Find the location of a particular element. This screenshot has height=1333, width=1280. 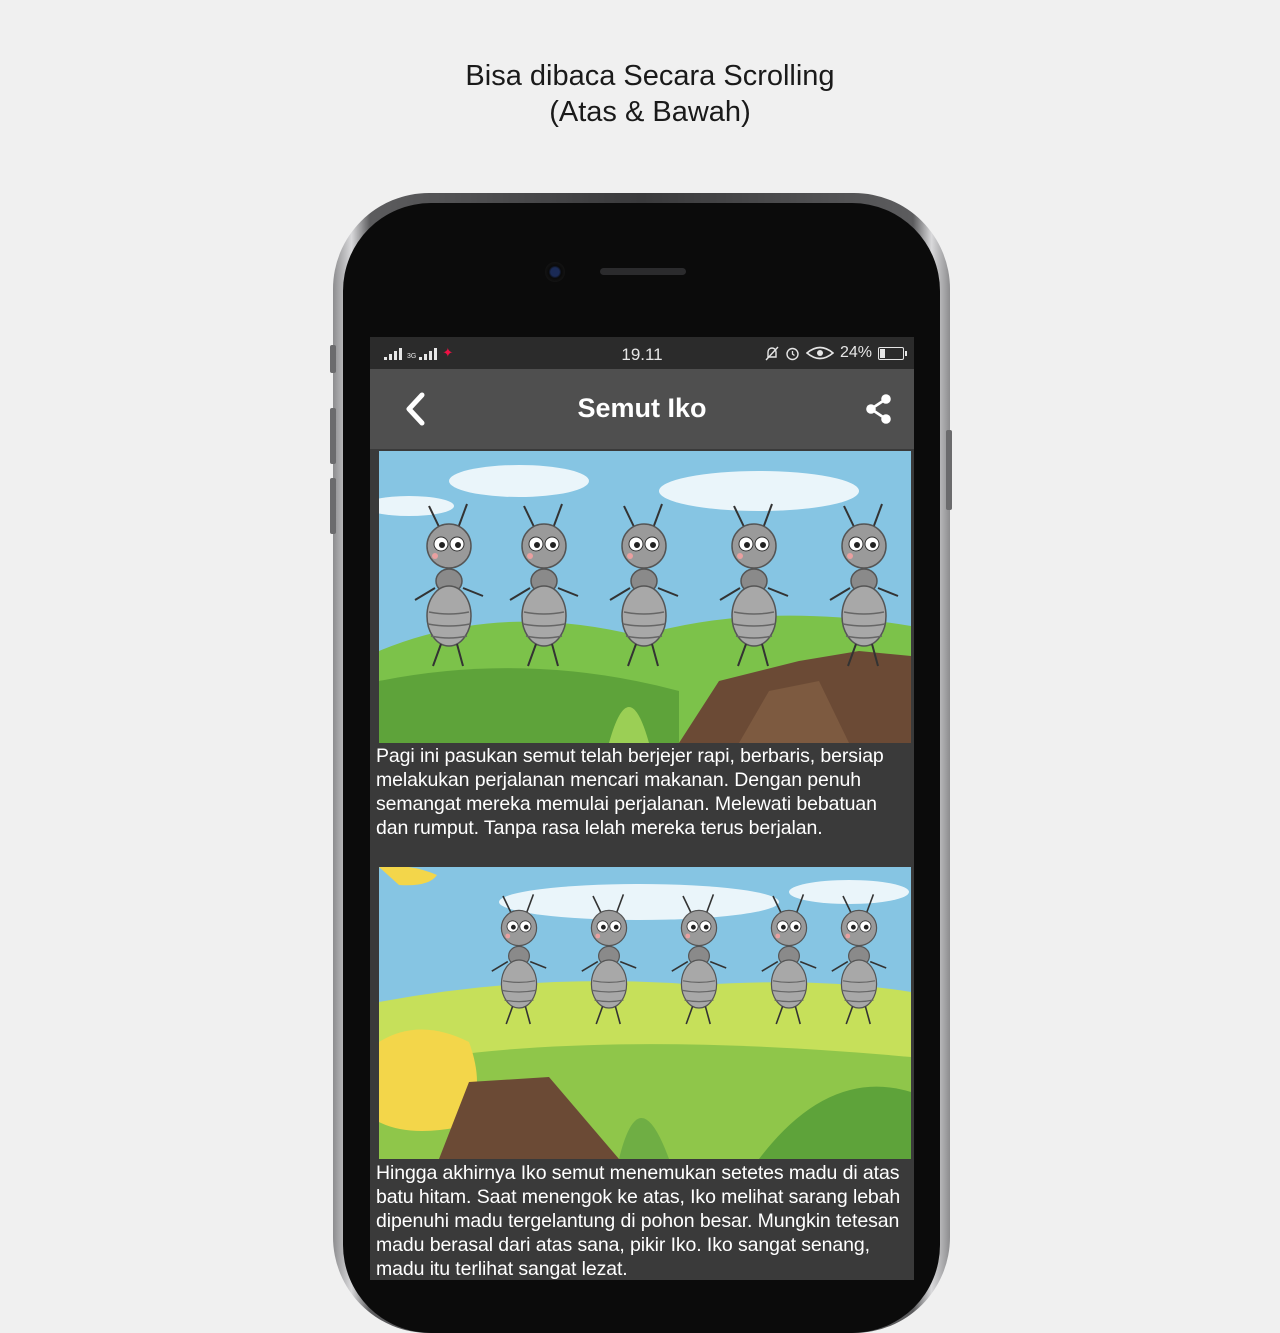

page-title: Semut Iko is located at coordinates (642, 408).